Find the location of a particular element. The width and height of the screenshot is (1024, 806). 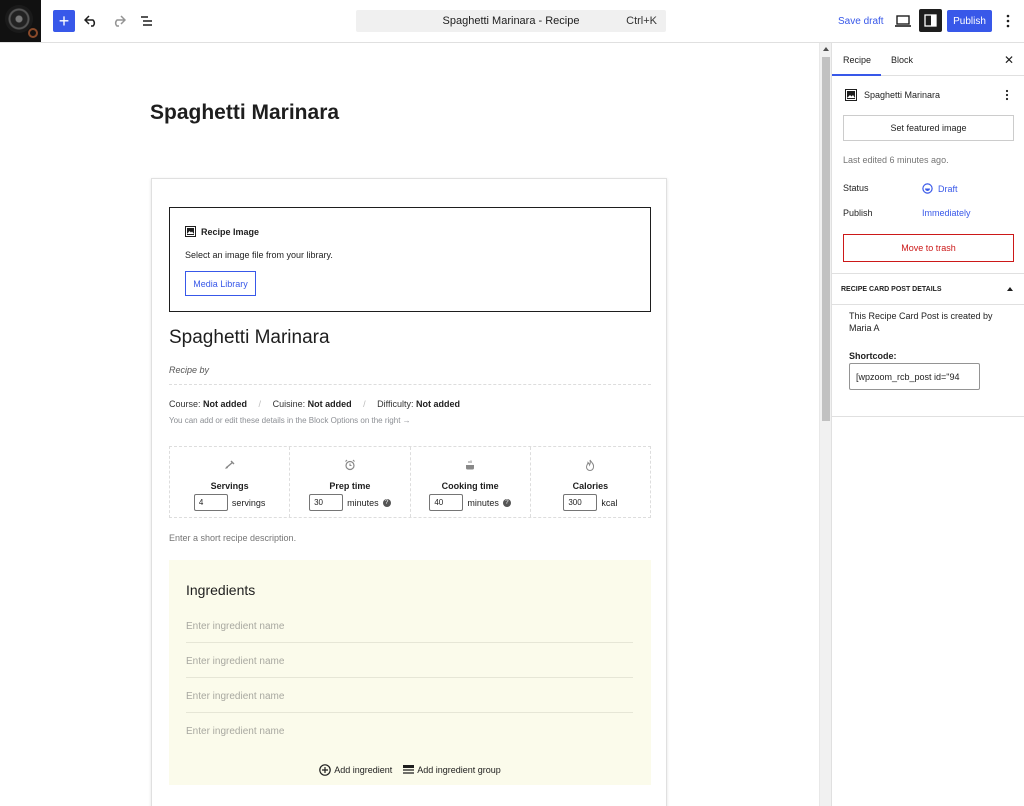

cooking-time-unit: minutes is located at coordinates (483, 502).